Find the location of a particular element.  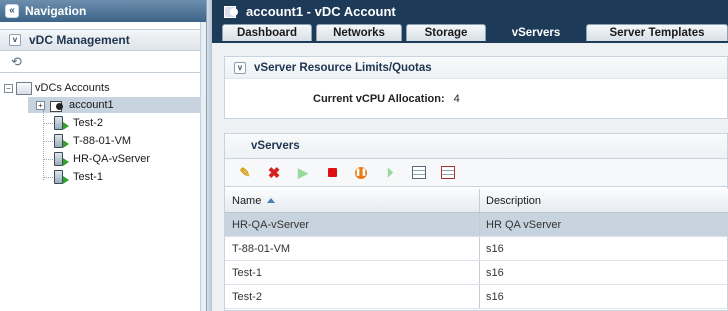

tree-node-label: Test-2 is located at coordinates (88, 123).